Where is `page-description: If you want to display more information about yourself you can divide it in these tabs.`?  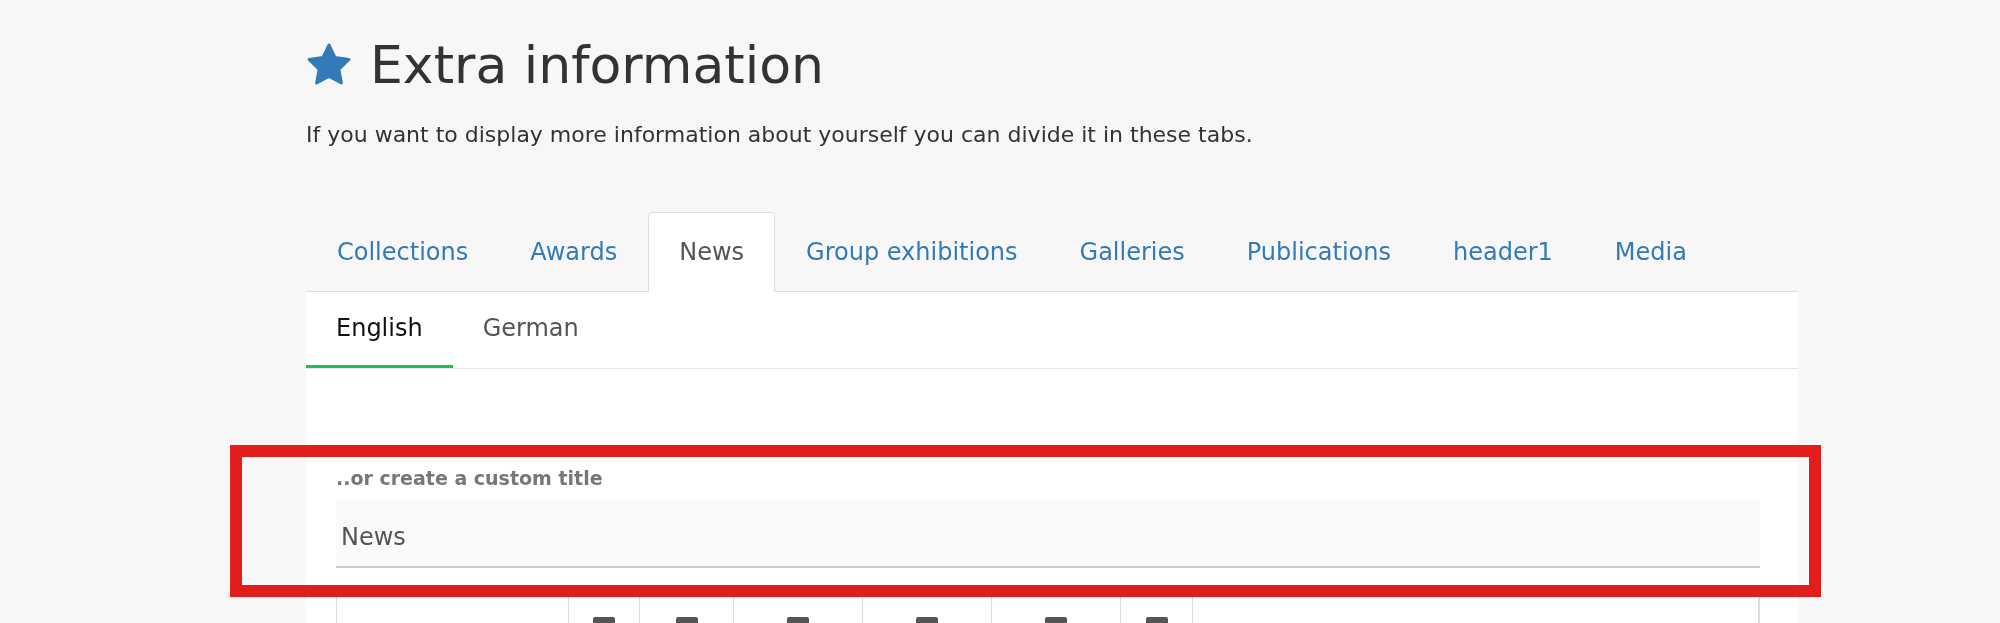 page-description: If you want to display more information about yourself you can divide it in these tabs. is located at coordinates (780, 135).